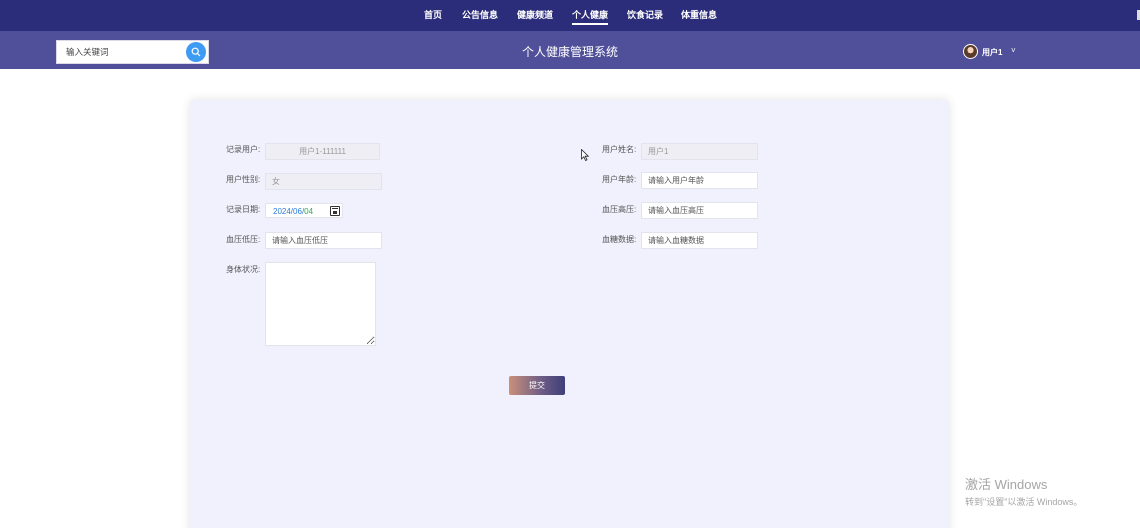  I want to click on user-name-label: 用户姓名:, so click(619, 149).